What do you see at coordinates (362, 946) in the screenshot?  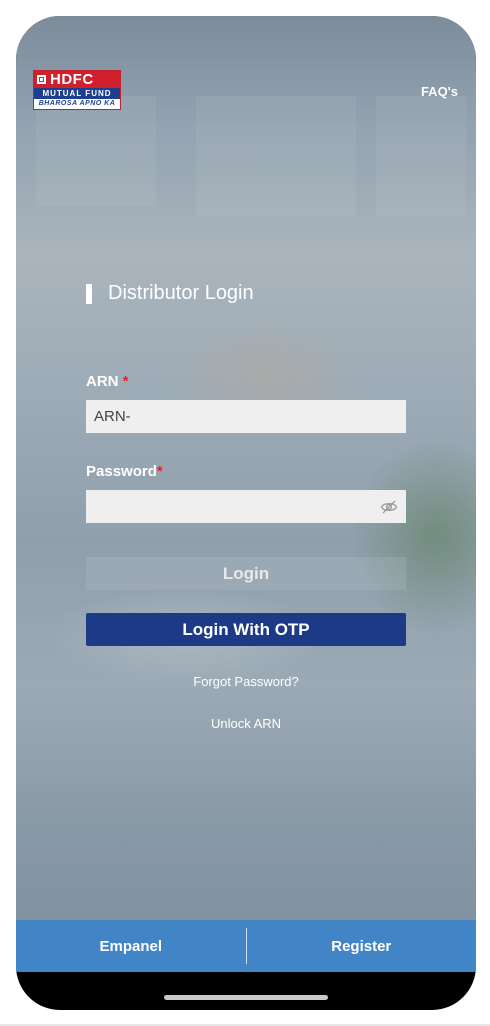 I see `register-button: Register` at bounding box center [362, 946].